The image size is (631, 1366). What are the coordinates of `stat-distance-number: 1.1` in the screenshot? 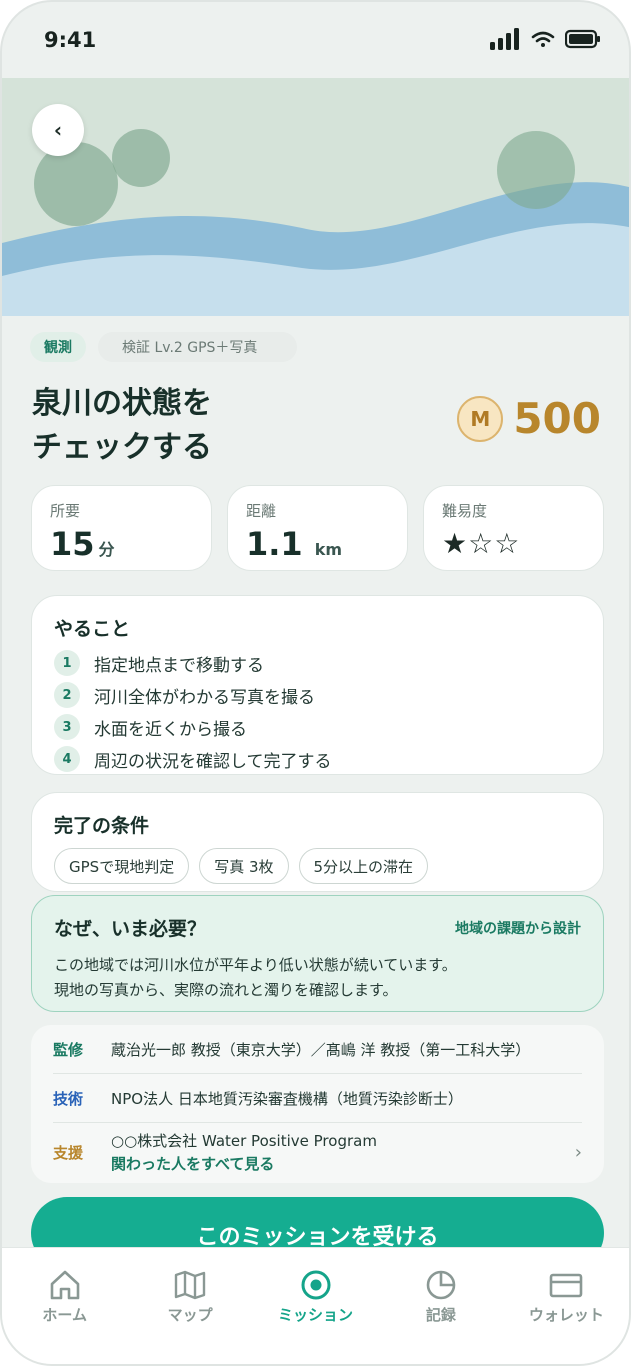 It's located at (274, 544).